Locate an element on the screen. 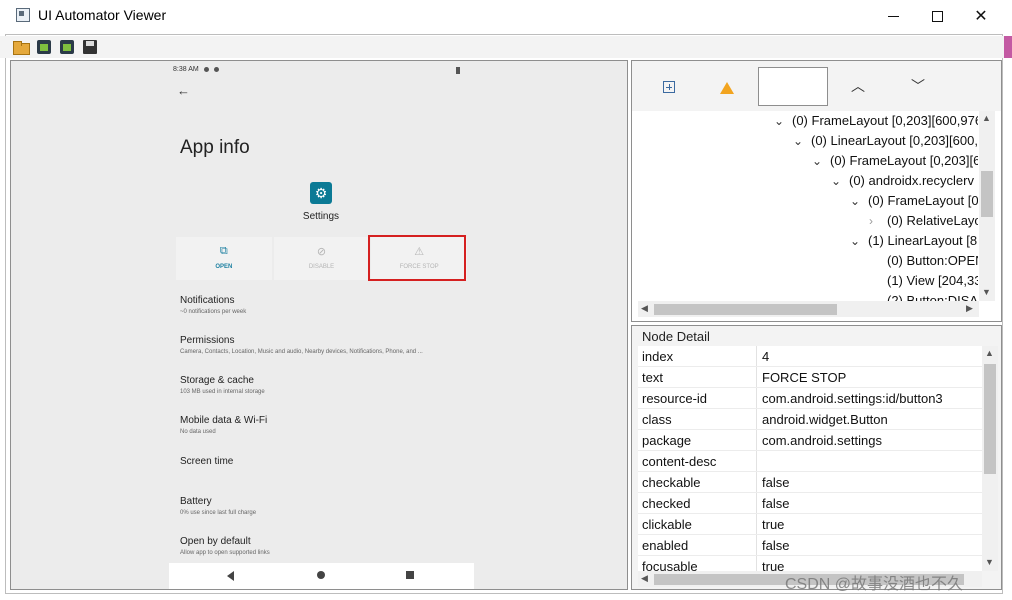 The width and height of the screenshot is (1012, 600). setting-notifications: Notifications ~0 notifications per week is located at coordinates (213, 305).